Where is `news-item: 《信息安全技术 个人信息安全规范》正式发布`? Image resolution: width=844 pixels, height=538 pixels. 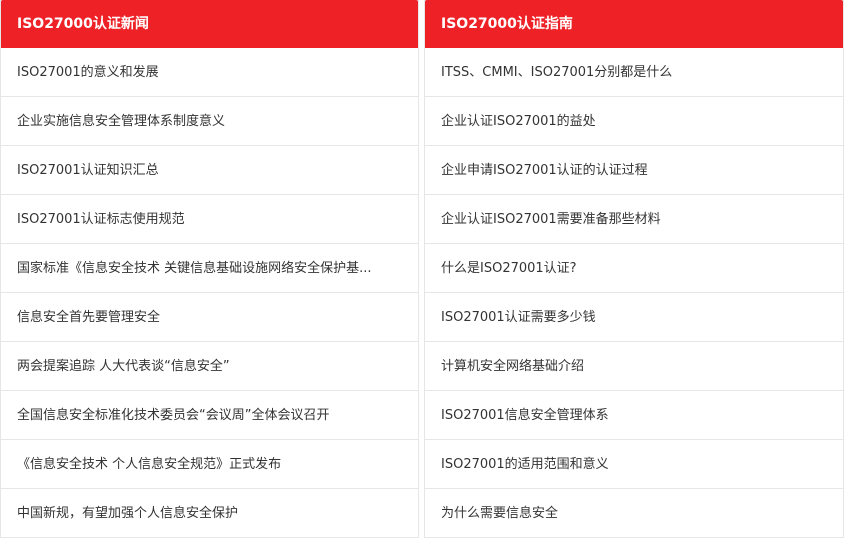 news-item: 《信息安全技术 个人信息安全规范》正式发布 is located at coordinates (209, 464).